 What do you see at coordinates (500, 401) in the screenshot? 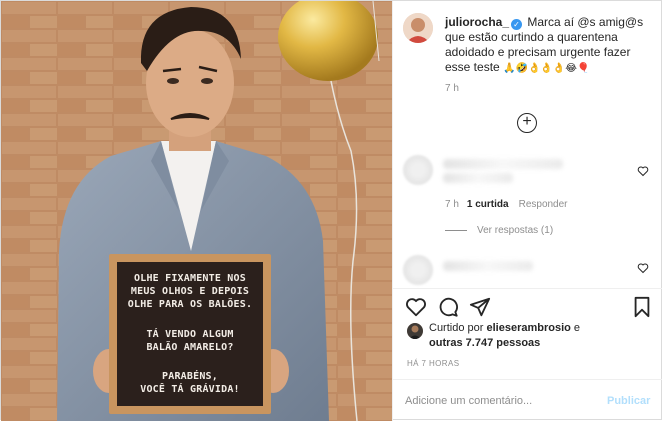
I see `comment-input` at bounding box center [500, 401].